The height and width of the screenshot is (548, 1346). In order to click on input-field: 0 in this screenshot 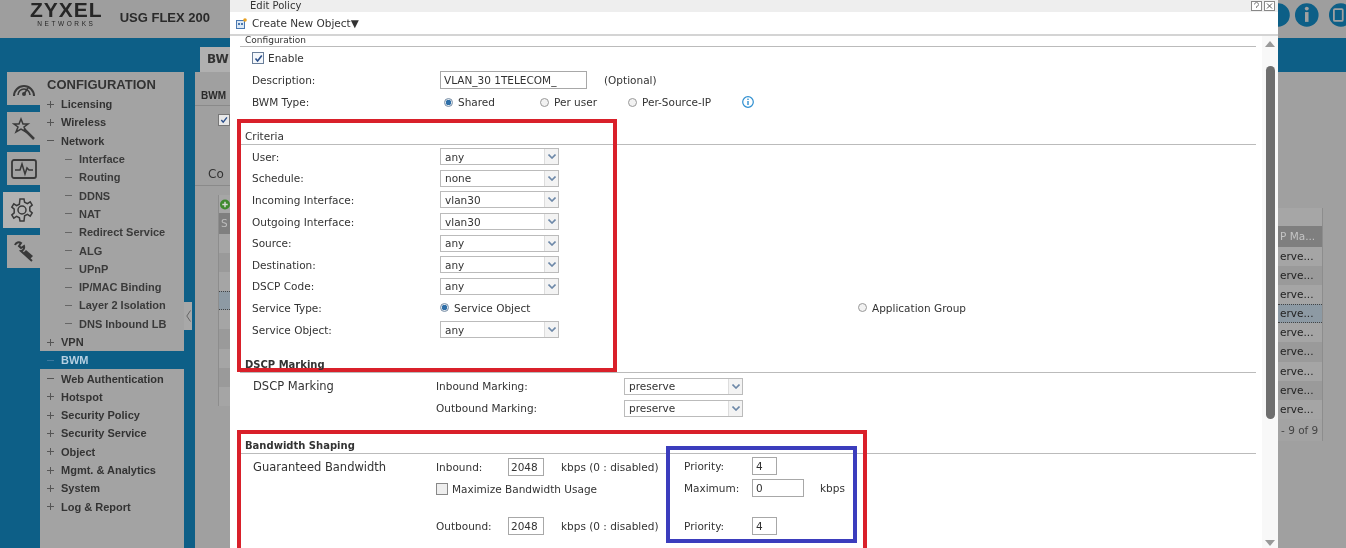, I will do `click(778, 488)`.